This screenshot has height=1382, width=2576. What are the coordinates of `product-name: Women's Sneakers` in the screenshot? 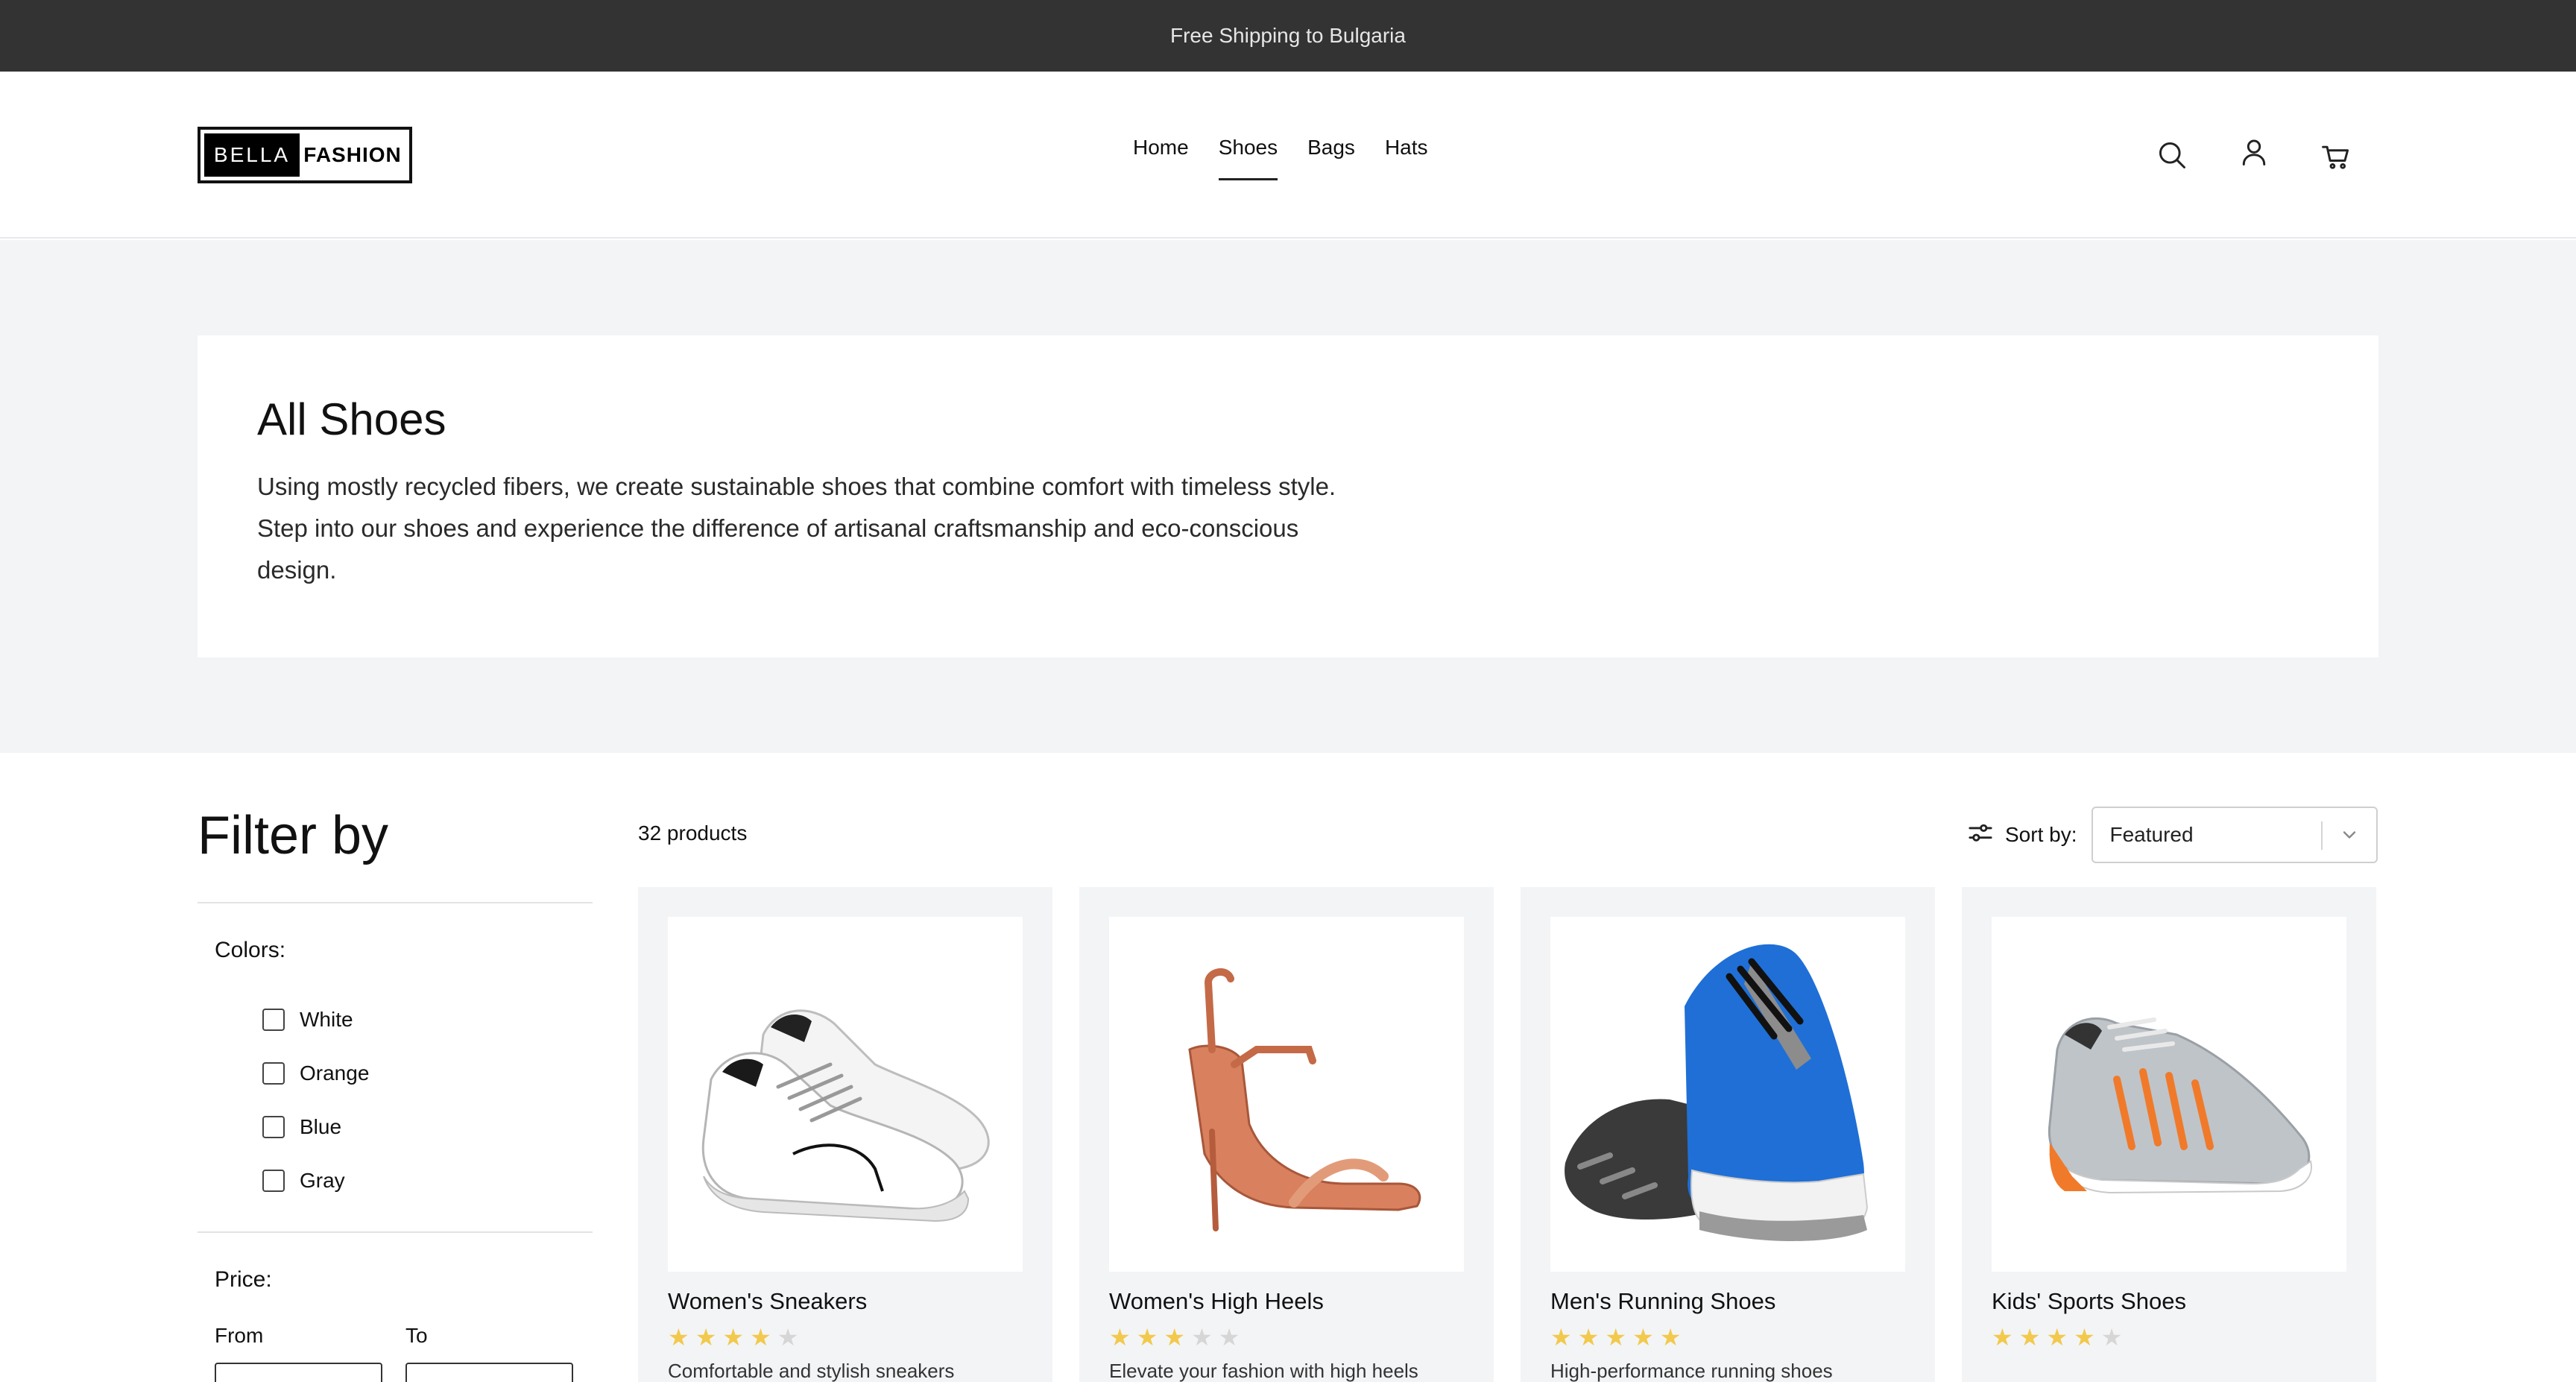 It's located at (845, 1301).